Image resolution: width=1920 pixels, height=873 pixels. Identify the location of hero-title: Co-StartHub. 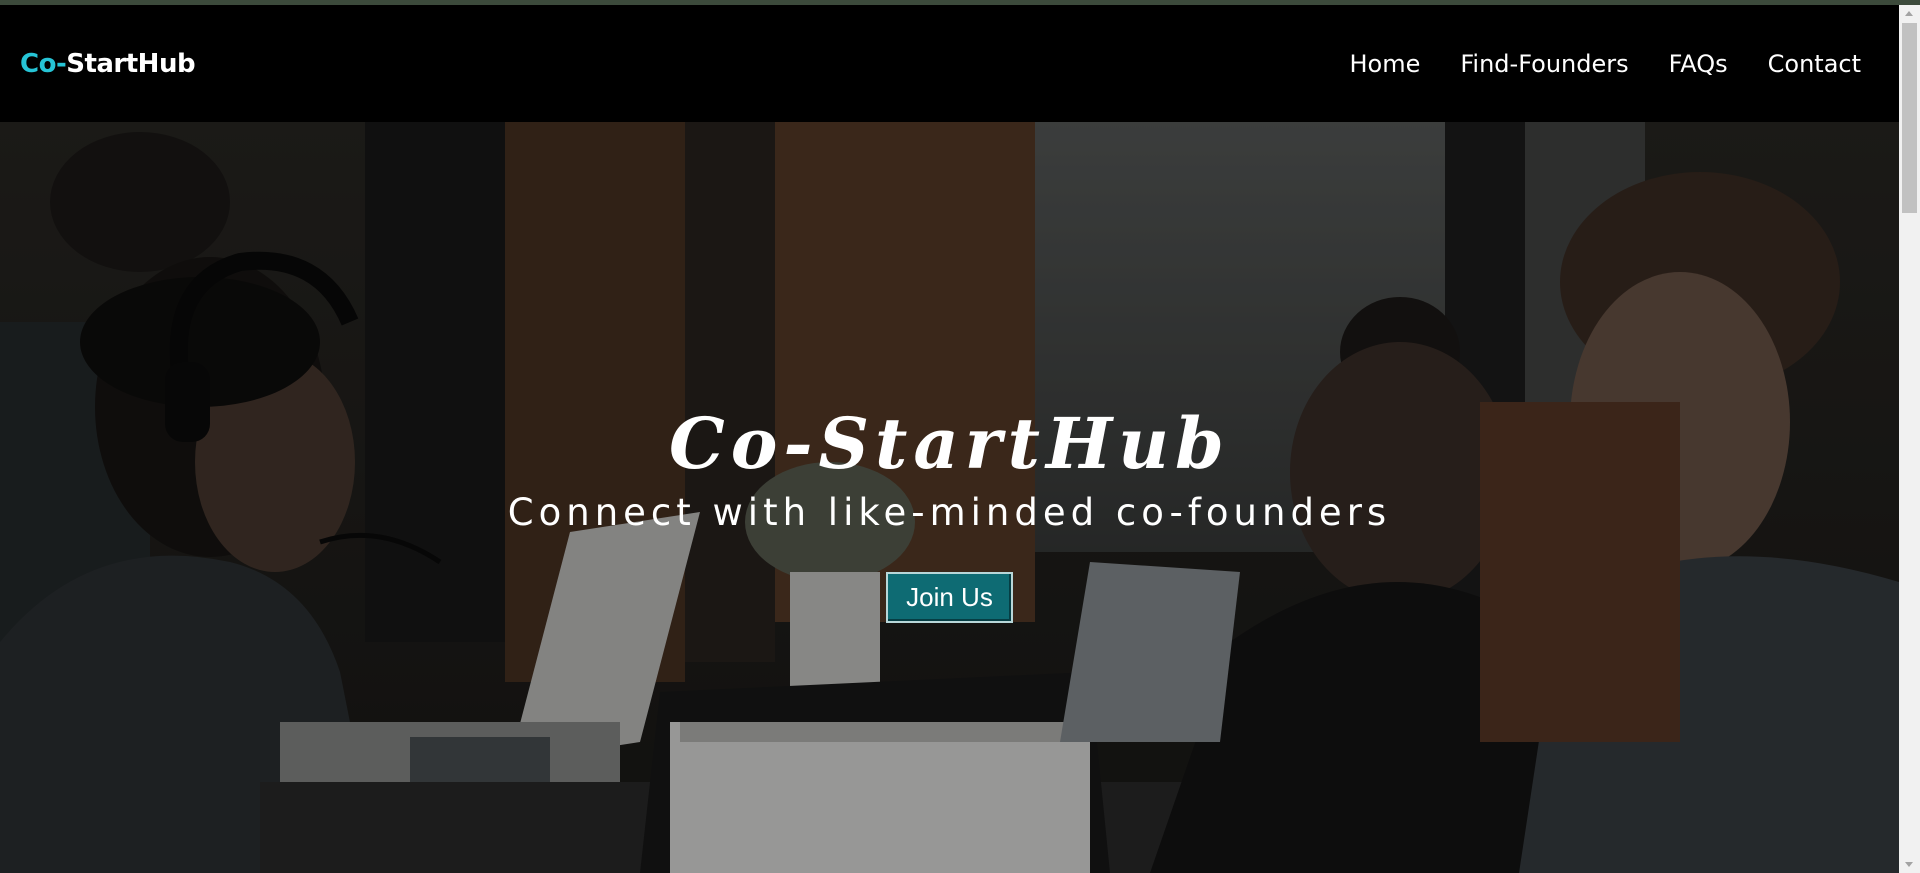
(949, 443).